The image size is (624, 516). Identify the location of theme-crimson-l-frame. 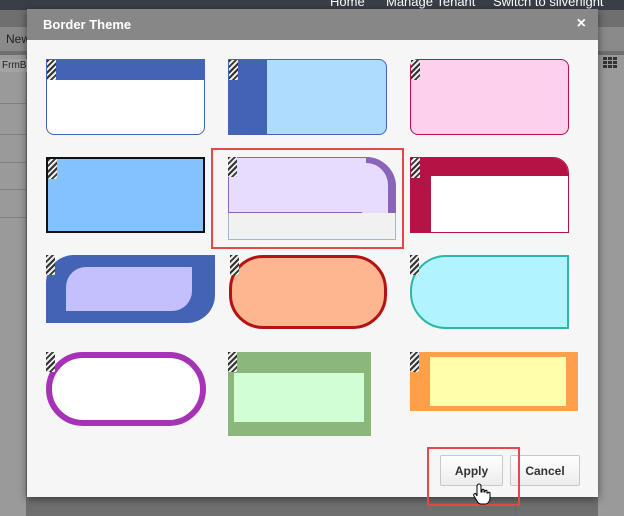
(489, 195).